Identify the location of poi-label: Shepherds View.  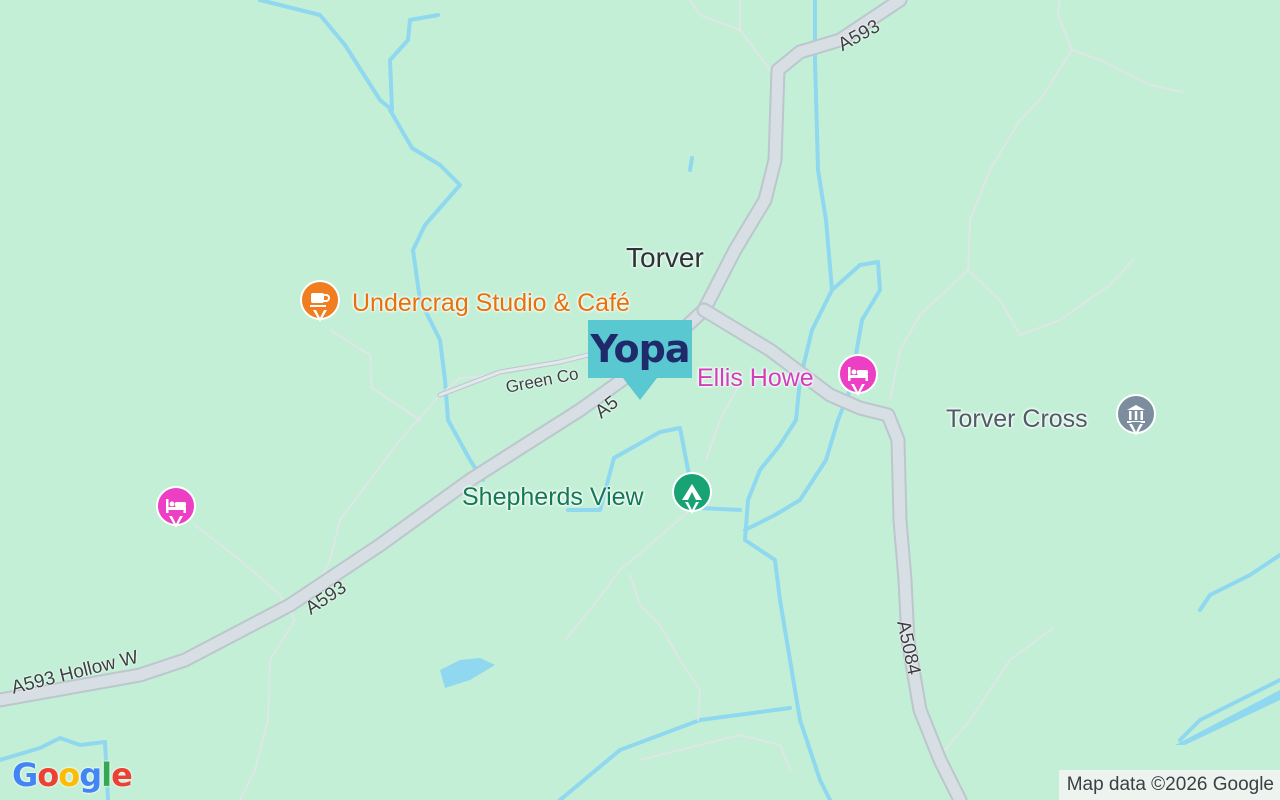
(553, 497).